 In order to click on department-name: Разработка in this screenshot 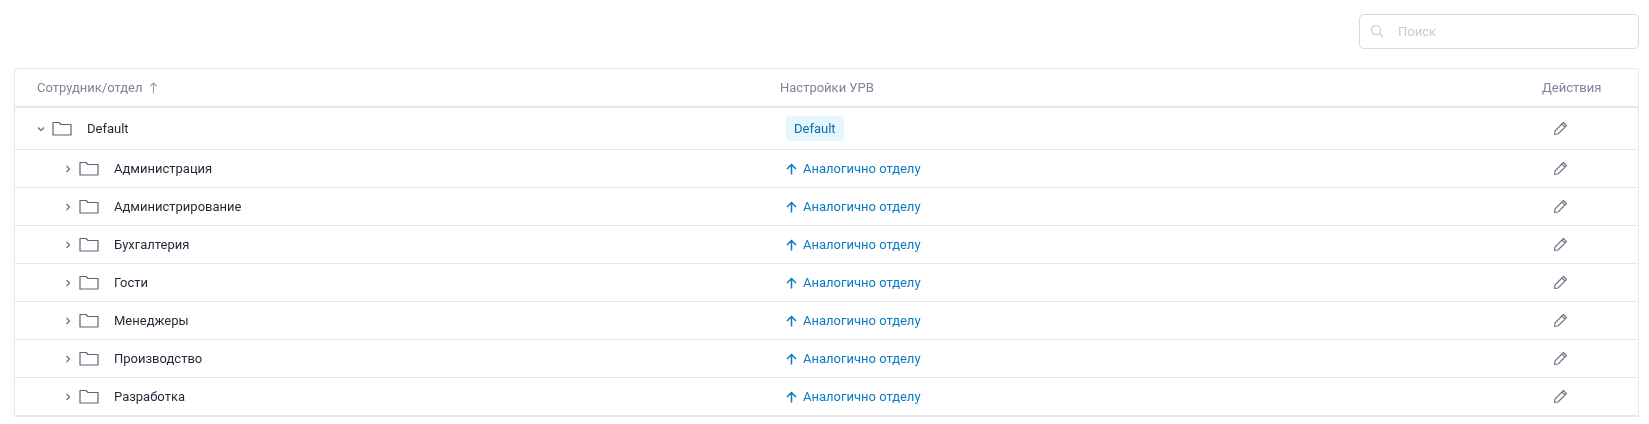, I will do `click(149, 396)`.